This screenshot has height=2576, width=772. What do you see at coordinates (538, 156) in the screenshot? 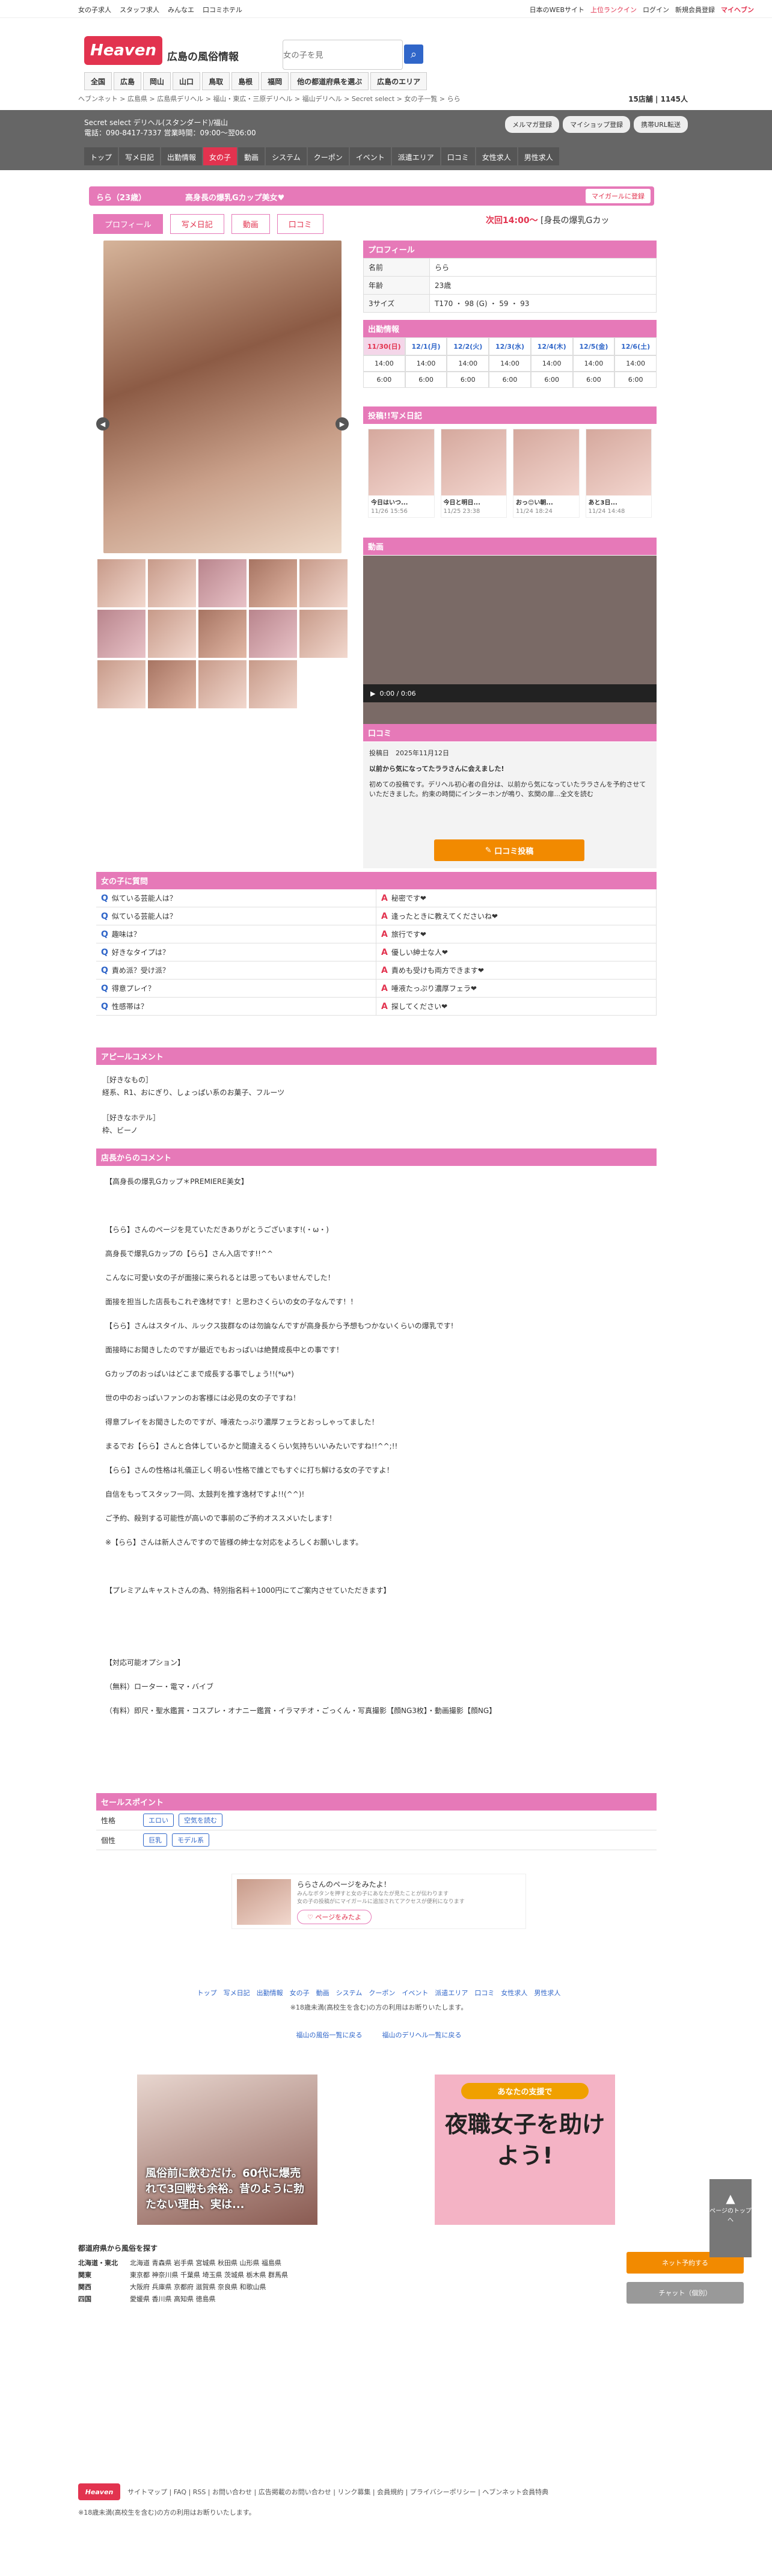
I see `shopnav-item: 男性求人` at bounding box center [538, 156].